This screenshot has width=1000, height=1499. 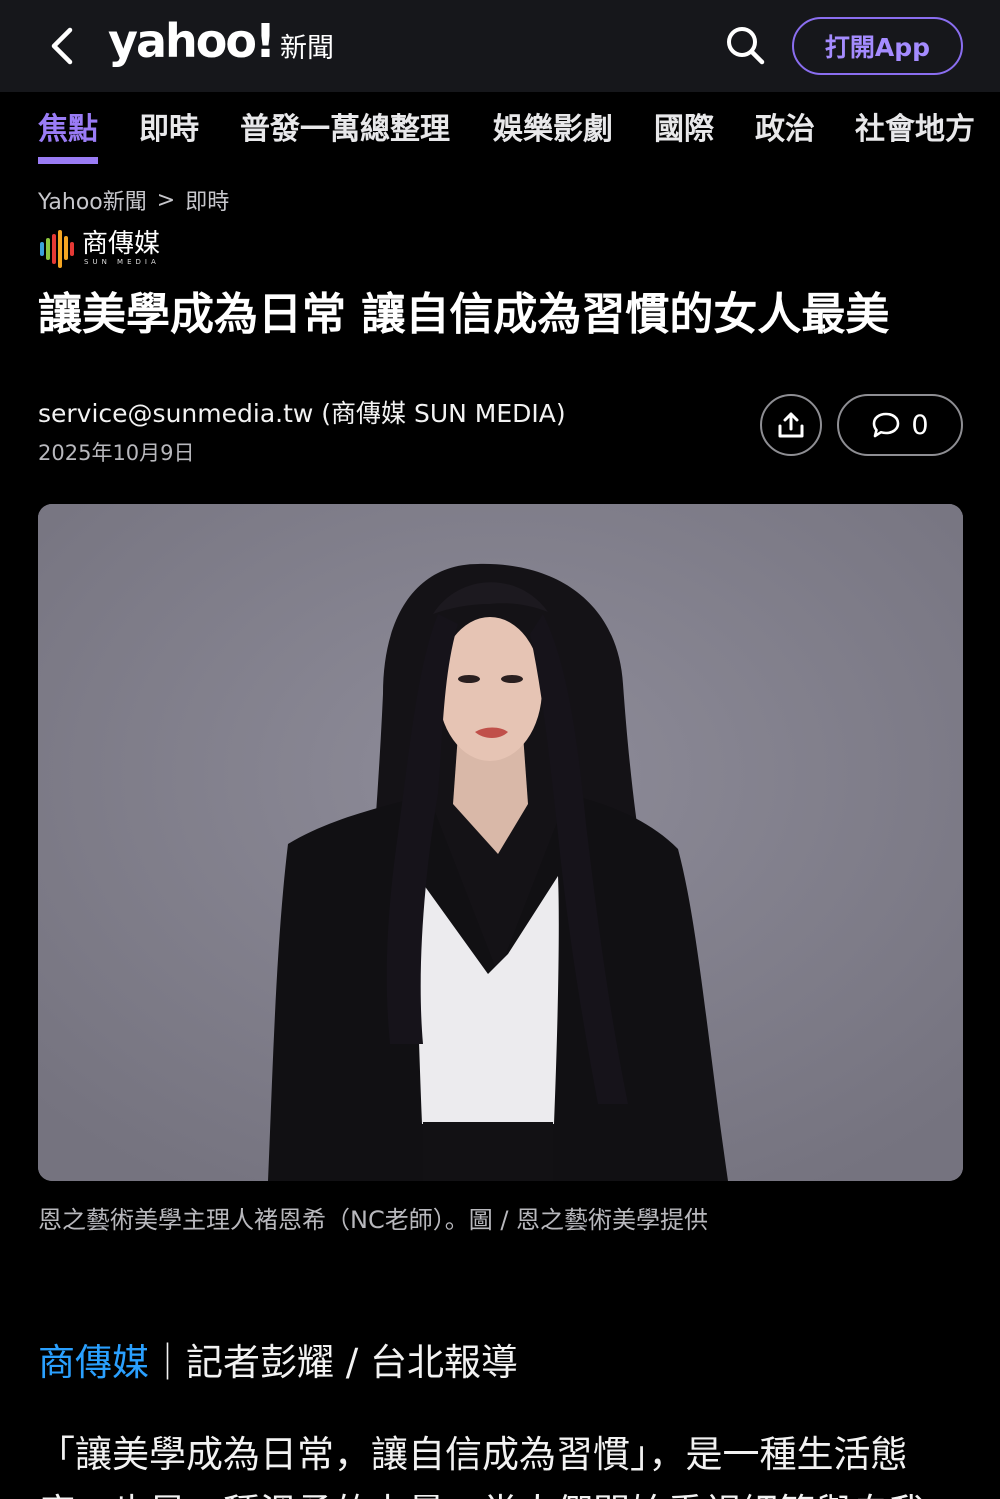 I want to click on active-tab-underline, so click(x=68, y=160).